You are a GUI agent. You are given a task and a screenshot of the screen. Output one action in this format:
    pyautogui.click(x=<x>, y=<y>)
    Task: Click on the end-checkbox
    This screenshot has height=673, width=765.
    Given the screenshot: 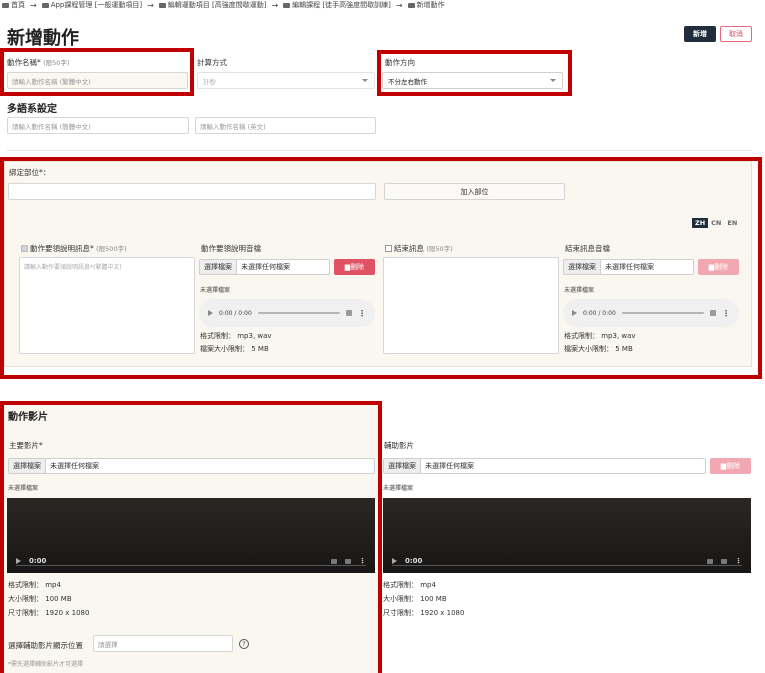 What is the action you would take?
    pyautogui.click(x=388, y=248)
    